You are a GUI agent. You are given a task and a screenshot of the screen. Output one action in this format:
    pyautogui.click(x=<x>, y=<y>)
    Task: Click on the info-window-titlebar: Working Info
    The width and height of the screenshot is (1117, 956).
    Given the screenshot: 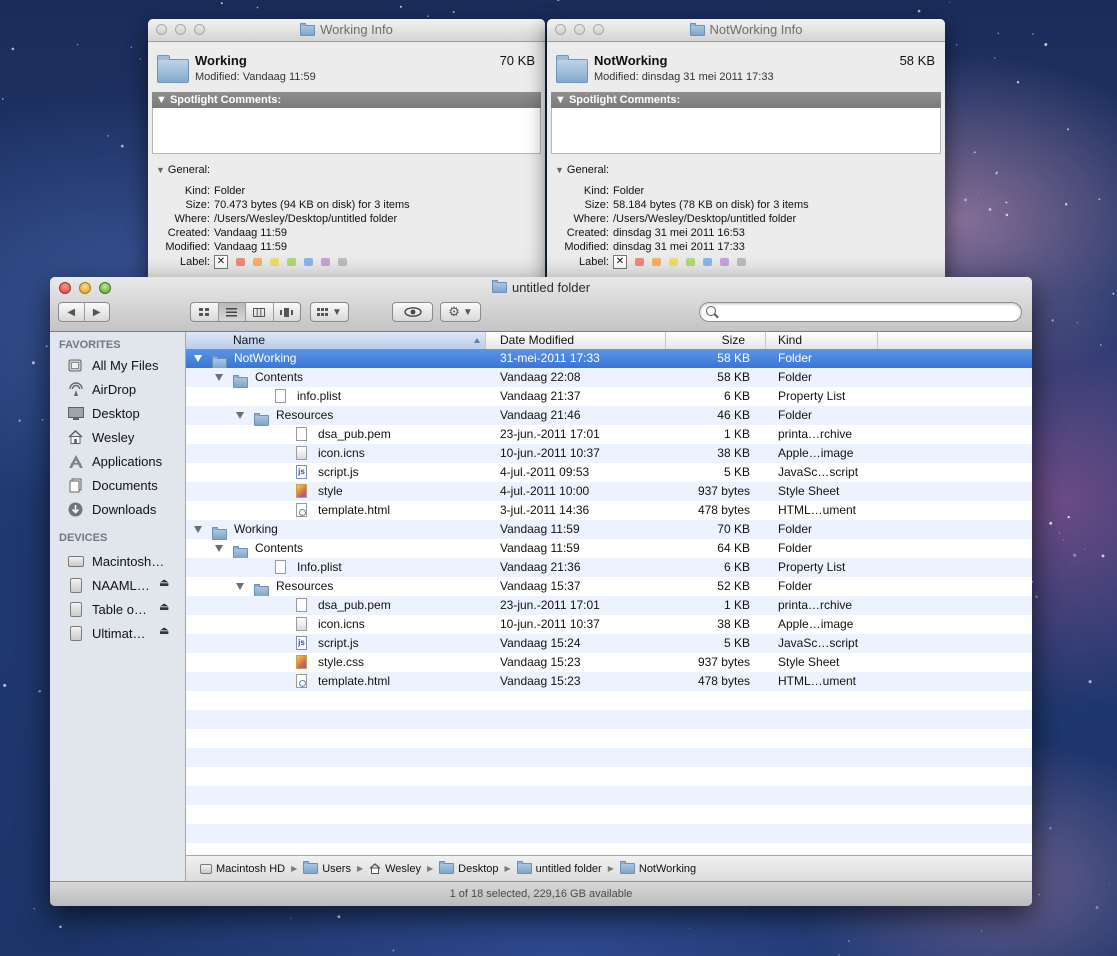 What is the action you would take?
    pyautogui.click(x=346, y=30)
    